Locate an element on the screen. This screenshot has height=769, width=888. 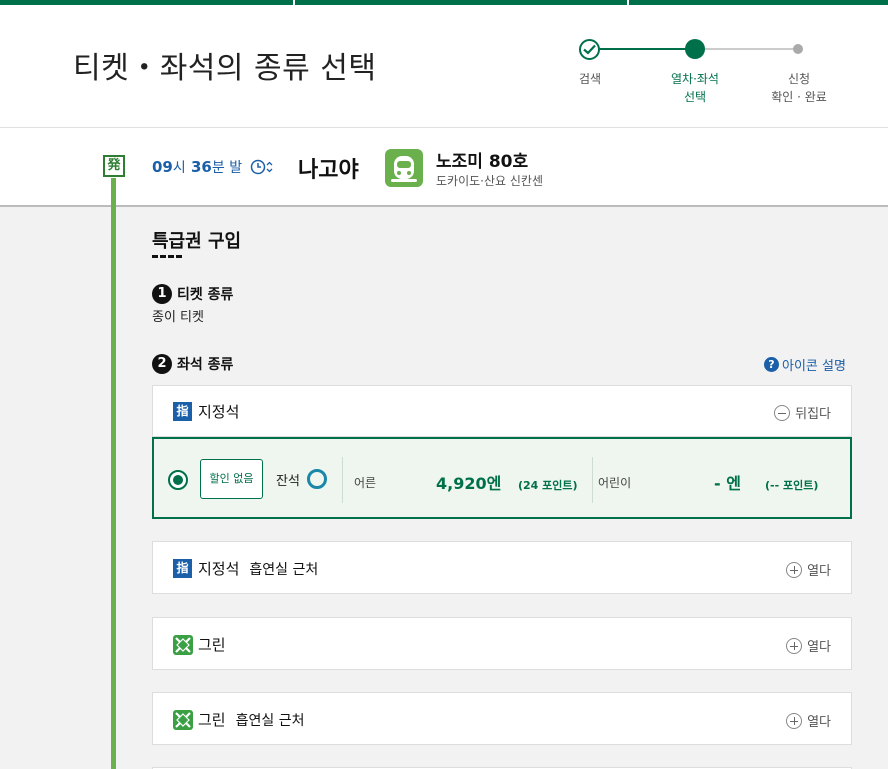
seat-card-header: 그린 흡연실 근처 is located at coordinates (238, 719).